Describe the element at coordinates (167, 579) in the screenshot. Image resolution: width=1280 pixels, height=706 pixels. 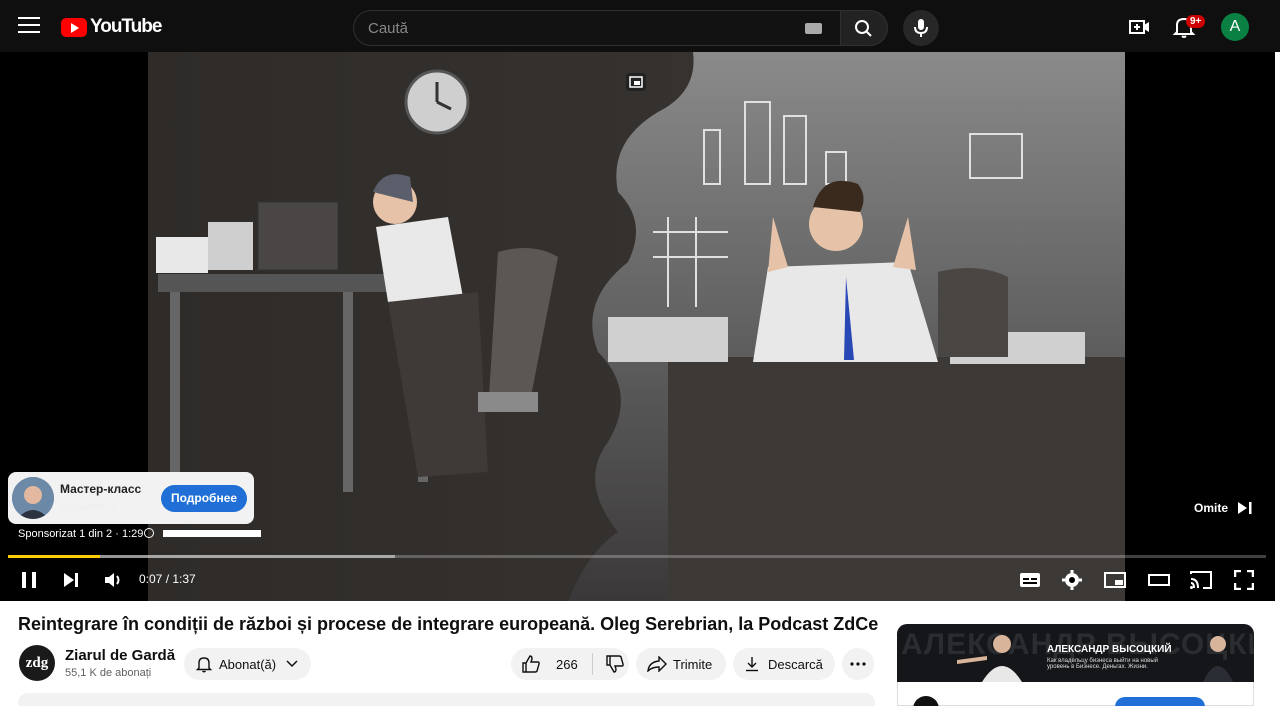
I see `time-display: 0:07 / 1:37` at that location.